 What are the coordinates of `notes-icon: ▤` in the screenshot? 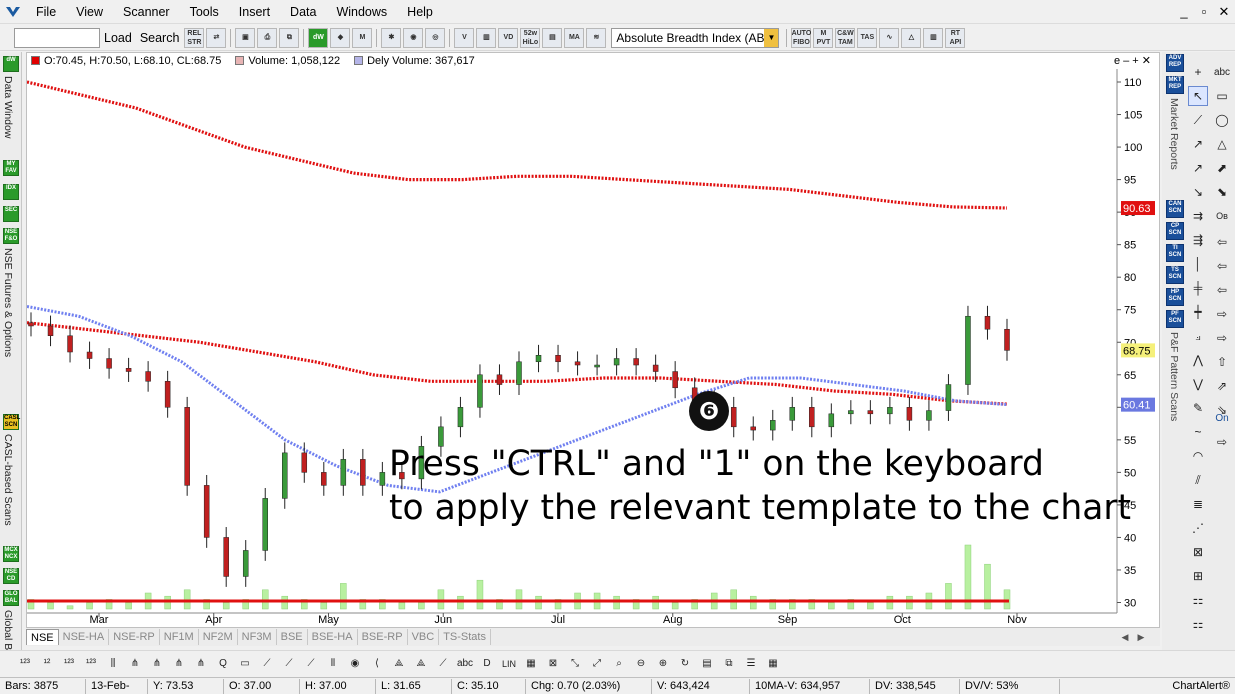 It's located at (707, 664).